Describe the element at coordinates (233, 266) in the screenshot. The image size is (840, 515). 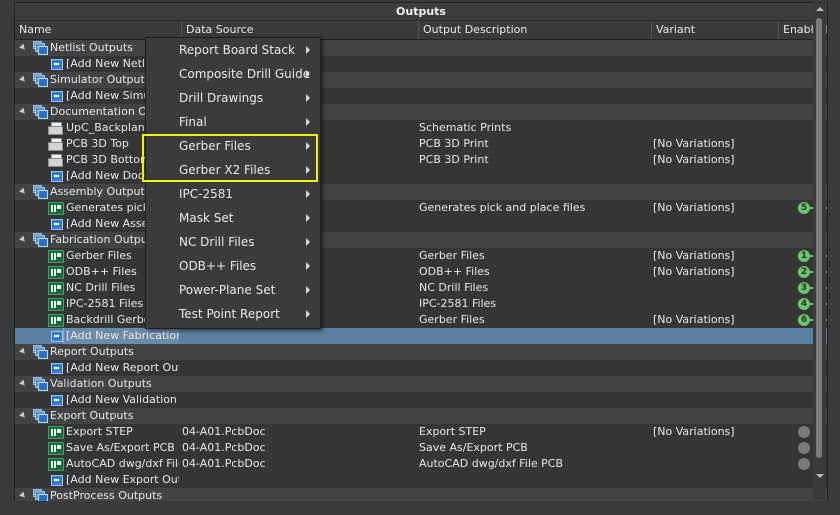
I see `menu-item-odb-files: ODB++ Files` at that location.